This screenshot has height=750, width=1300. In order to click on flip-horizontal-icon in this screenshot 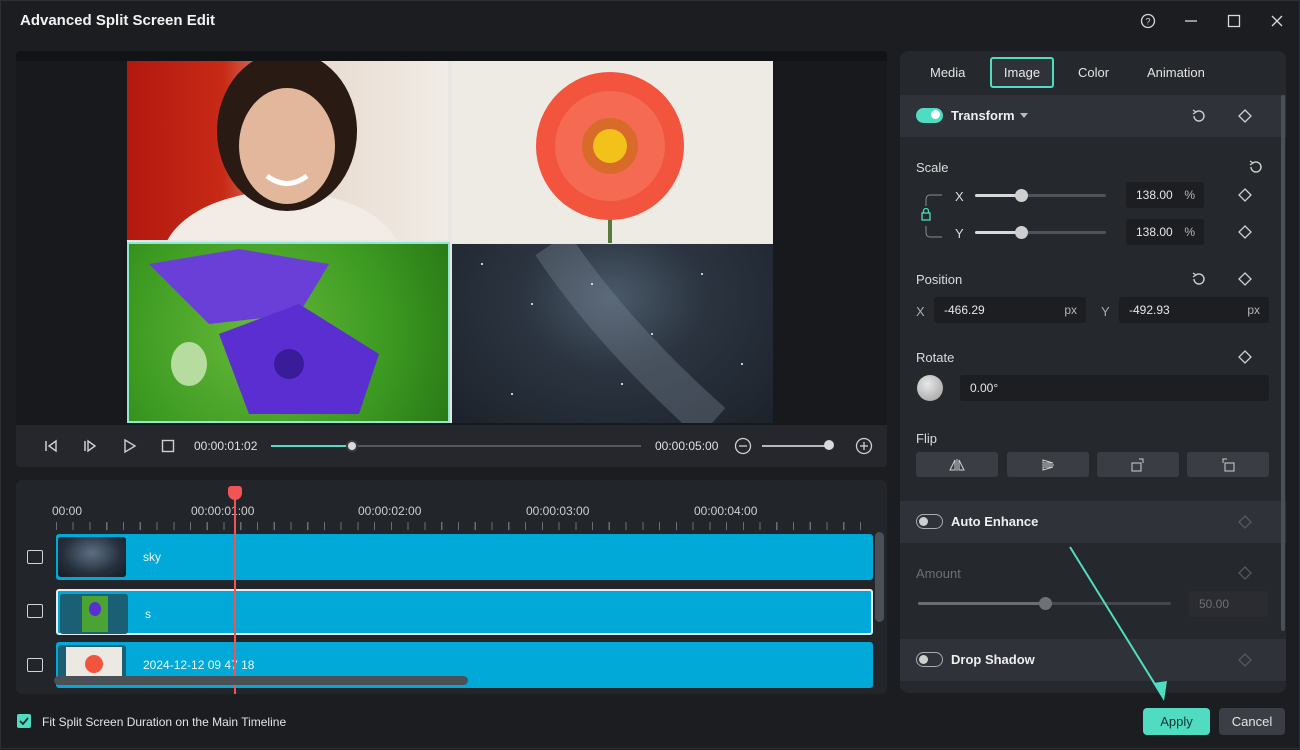, I will do `click(957, 464)`.